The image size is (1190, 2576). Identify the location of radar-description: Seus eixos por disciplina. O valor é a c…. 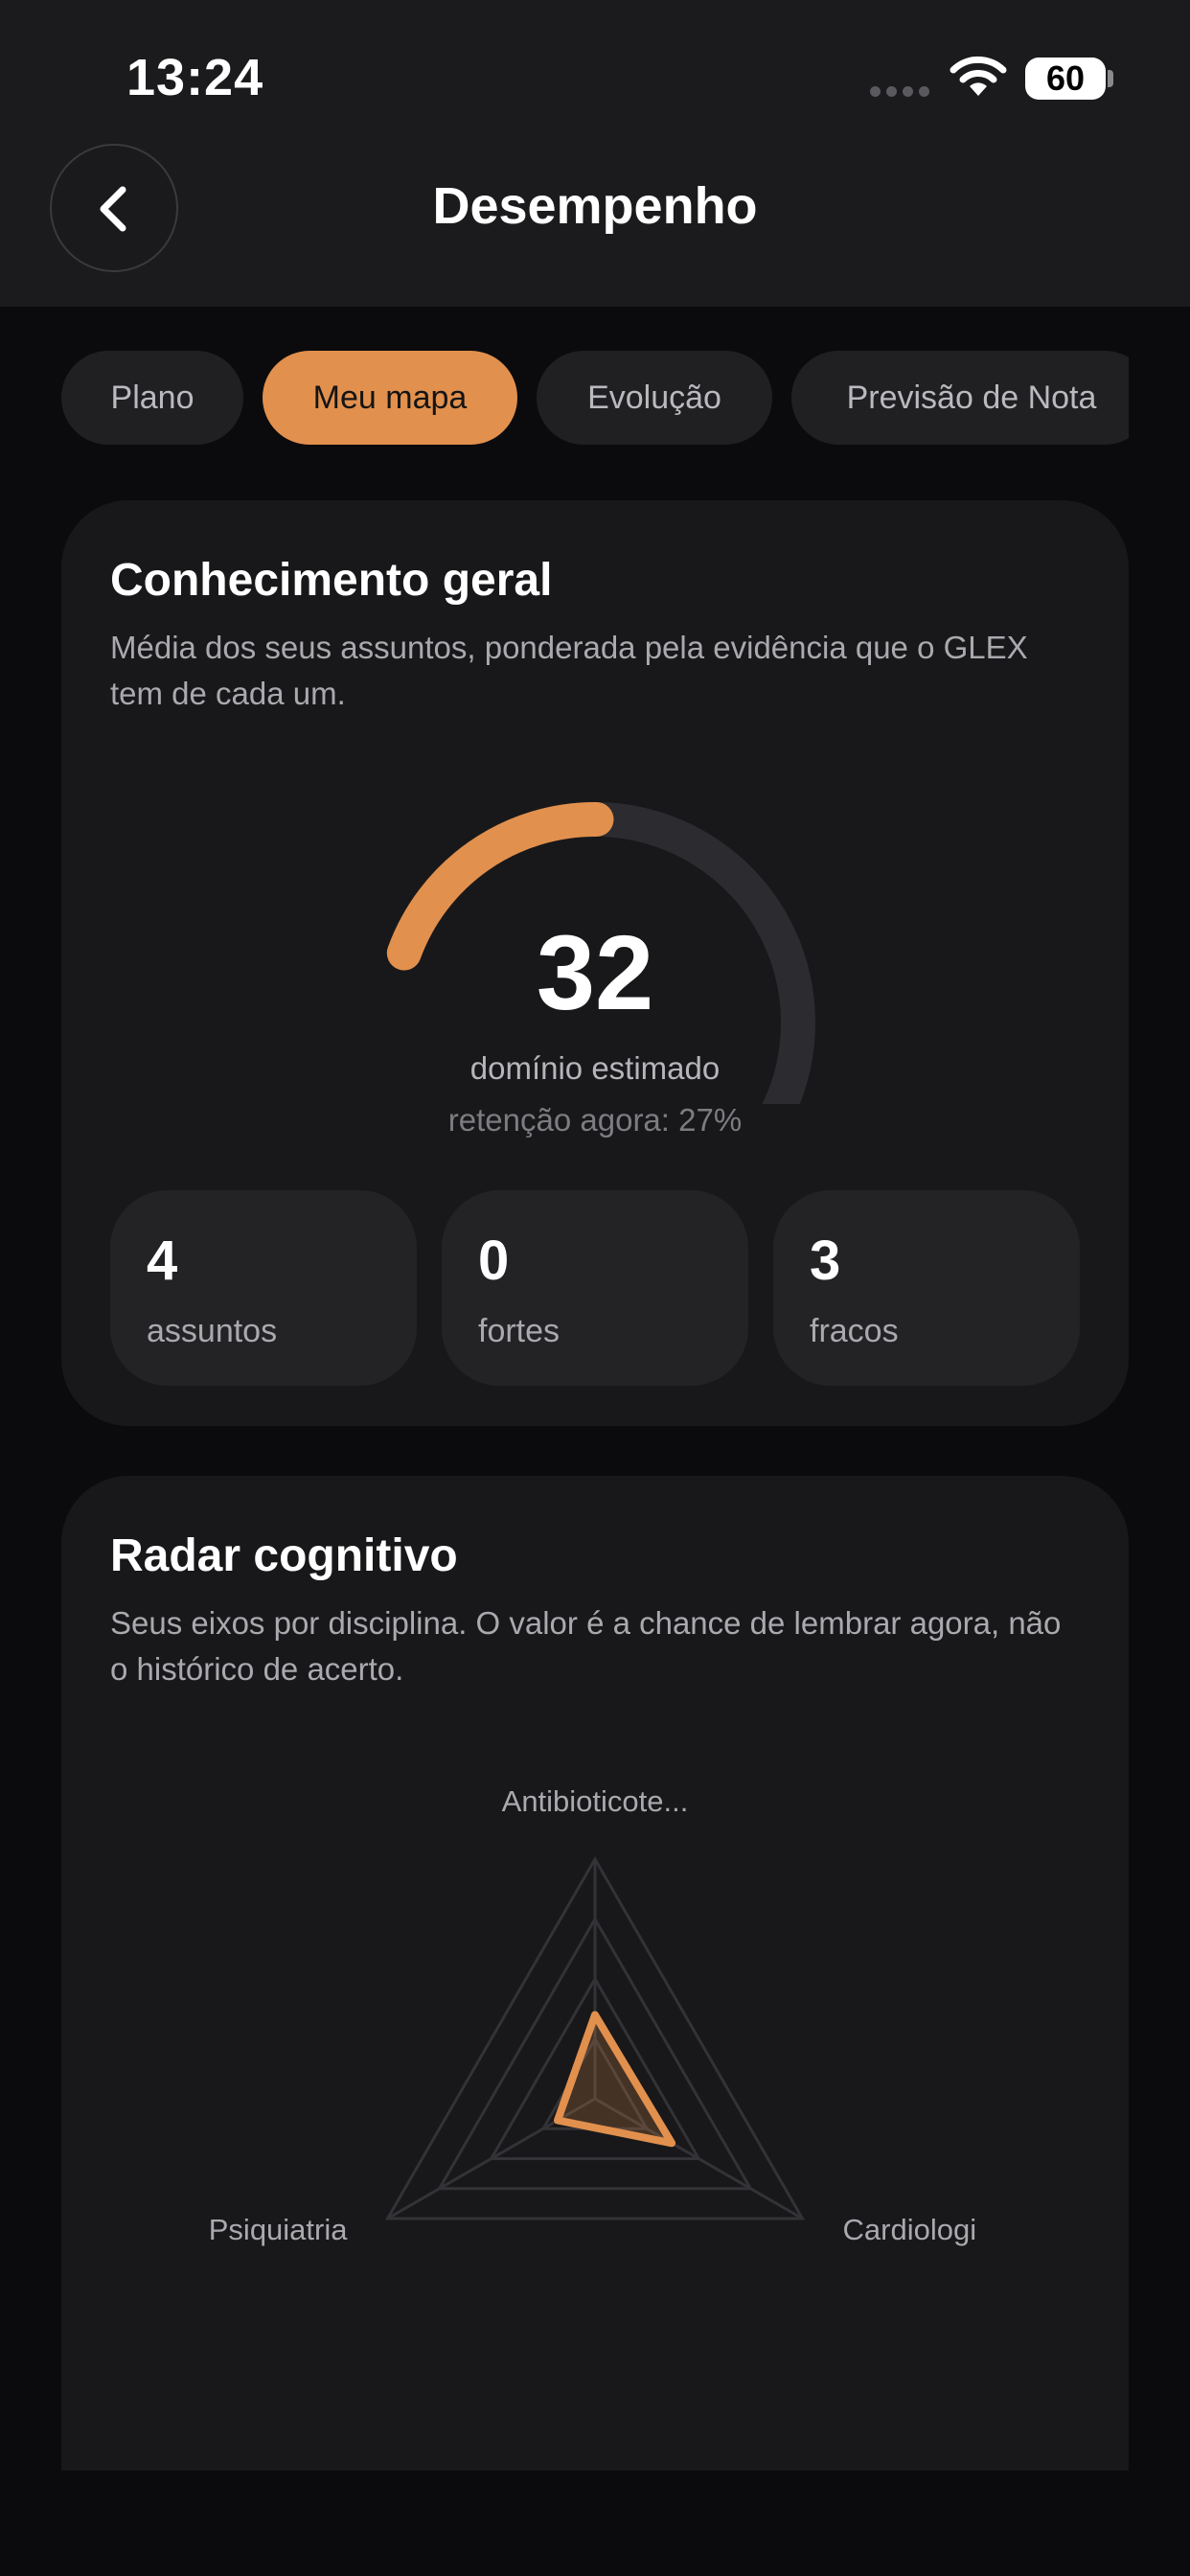
(586, 1646).